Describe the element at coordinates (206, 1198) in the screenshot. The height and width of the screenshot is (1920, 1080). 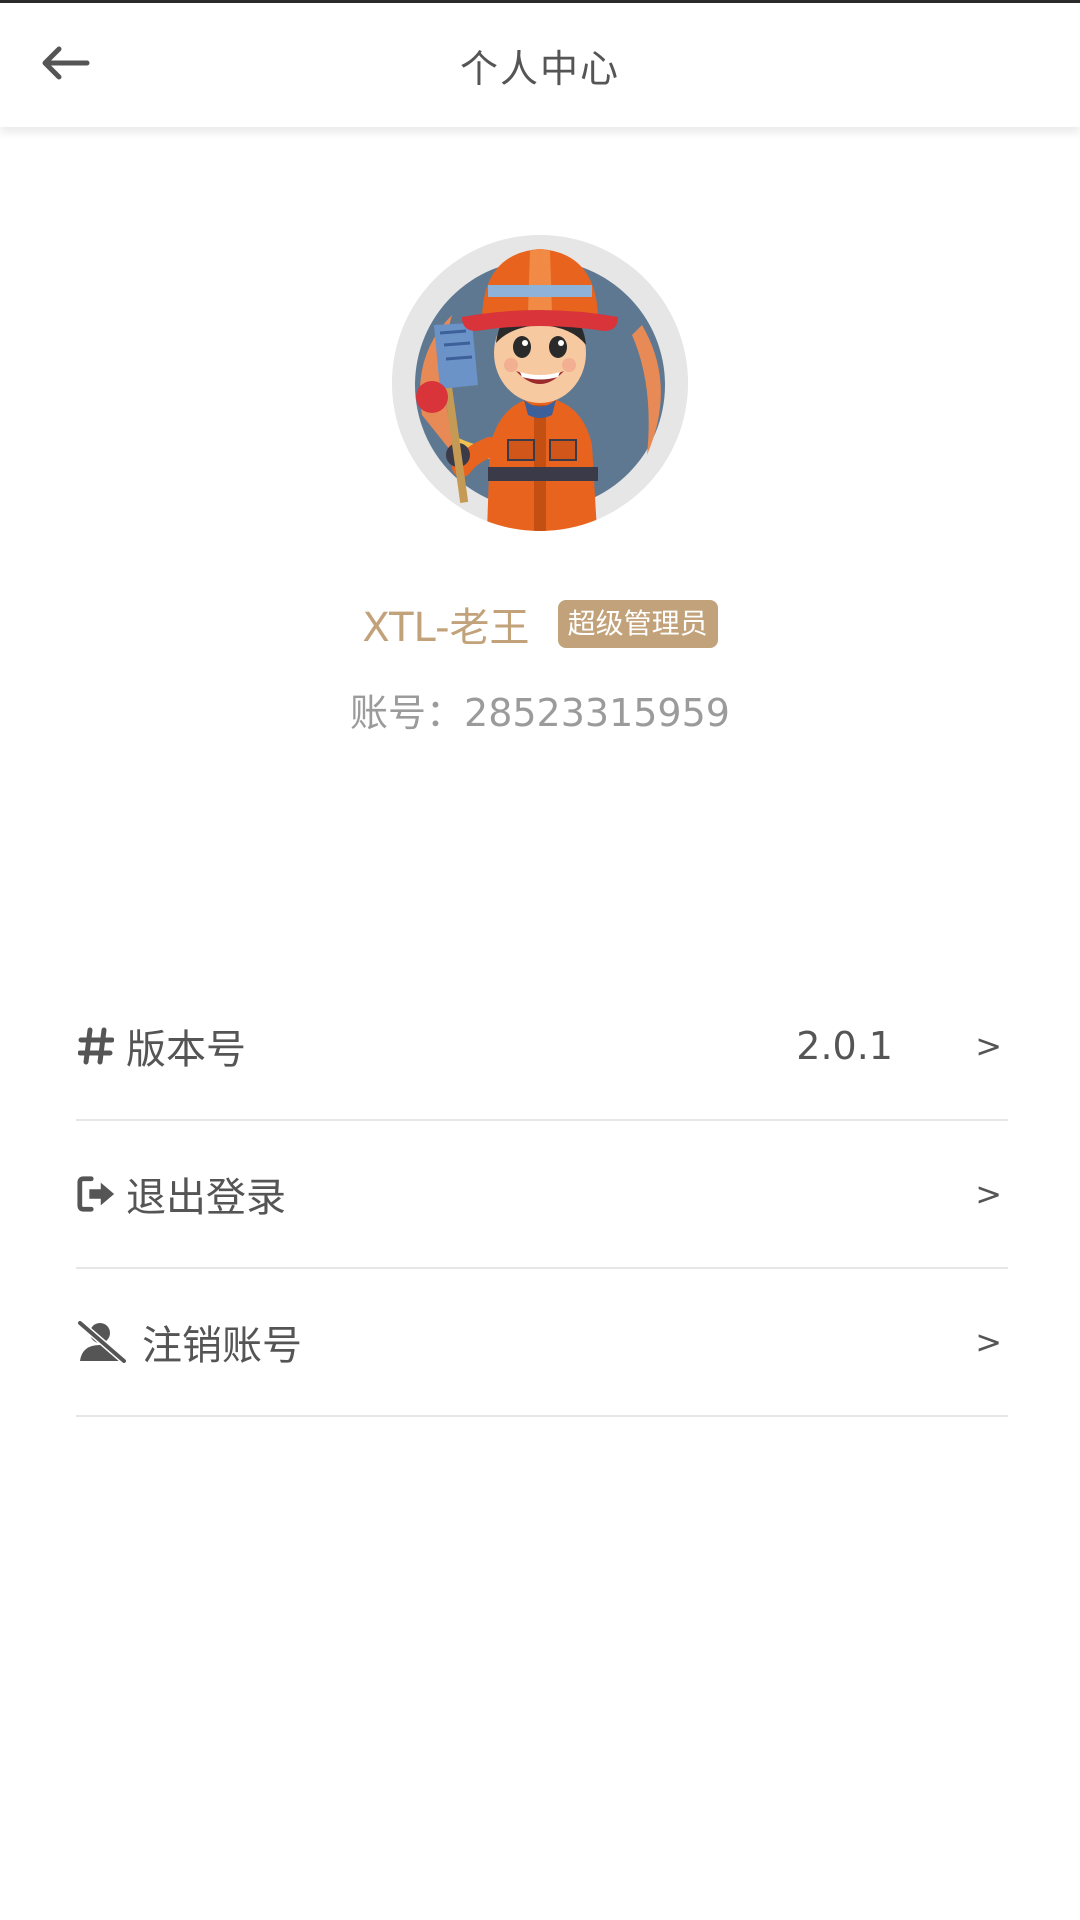
I see `menu-label: 退出登录` at that location.